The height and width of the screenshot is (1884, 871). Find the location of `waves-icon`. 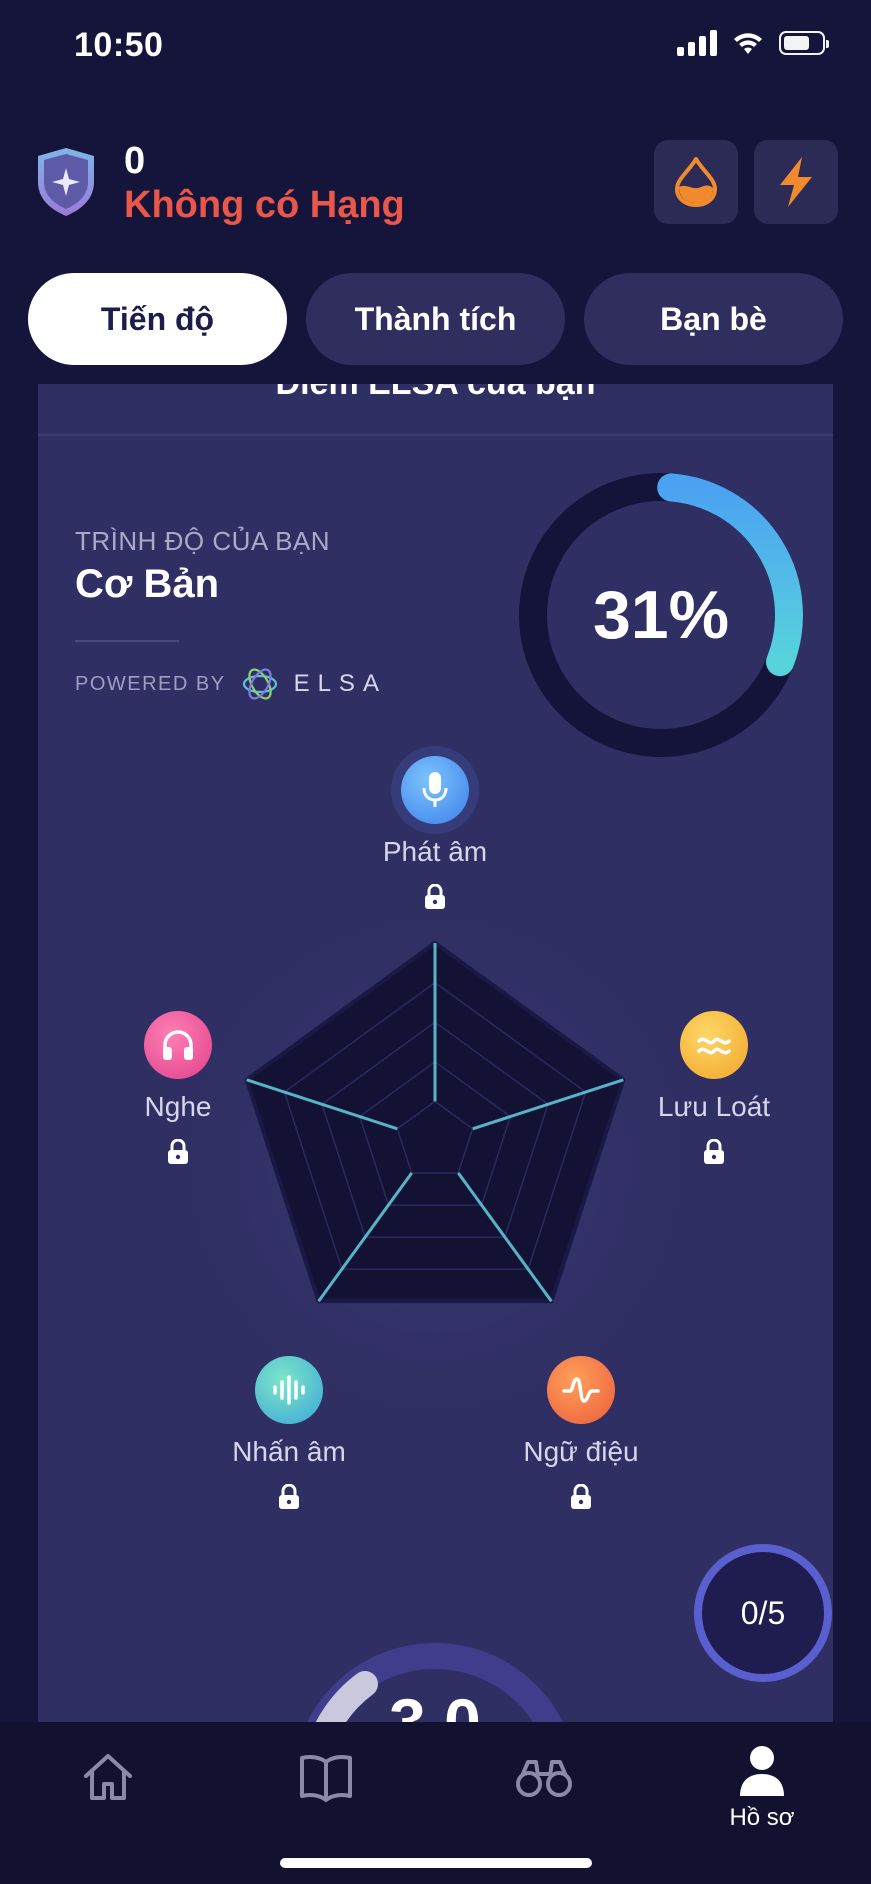

waves-icon is located at coordinates (714, 1045).